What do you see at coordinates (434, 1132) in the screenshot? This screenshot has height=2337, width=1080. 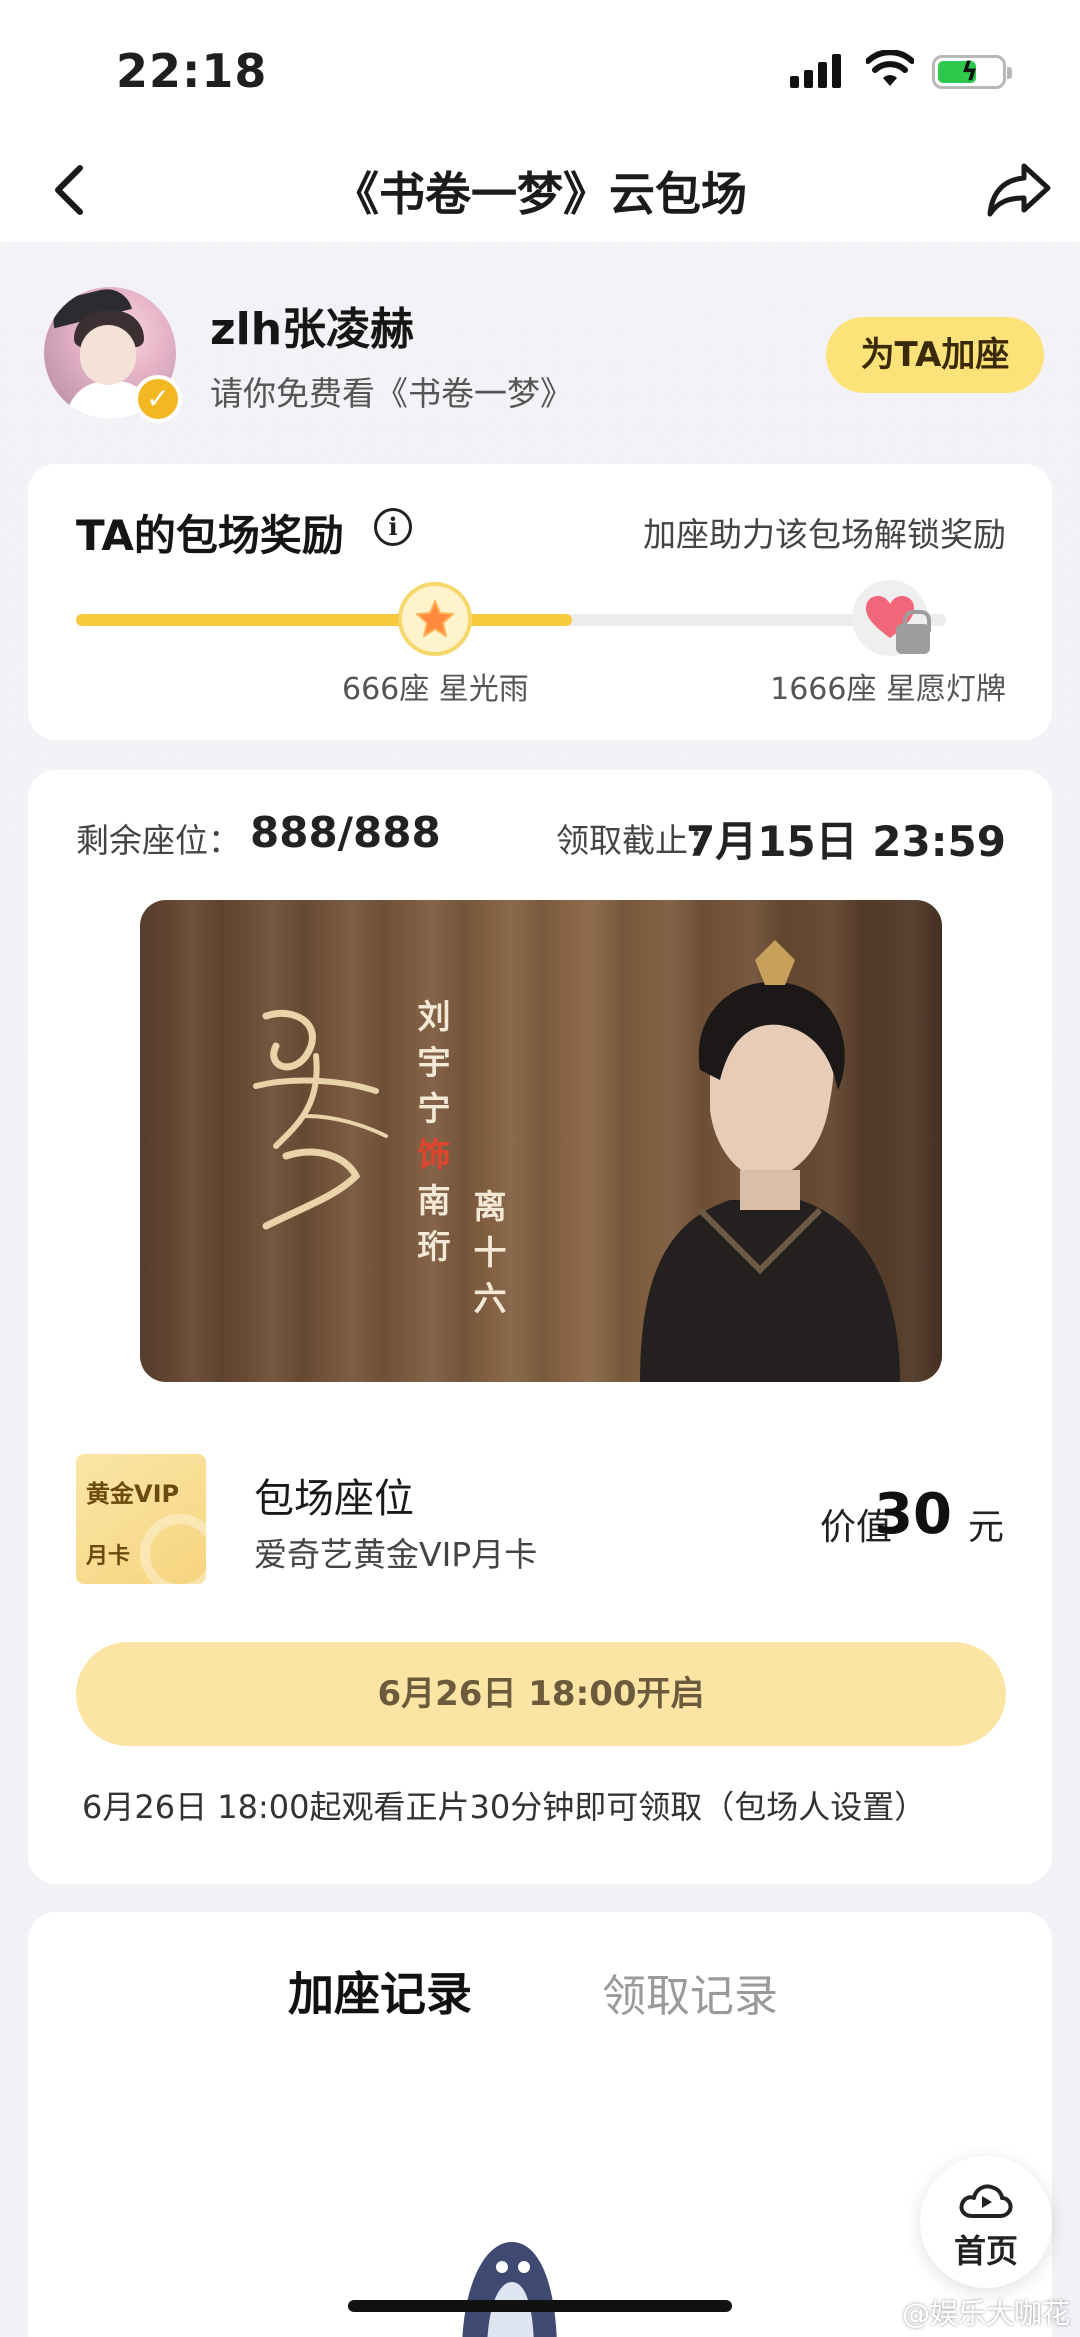 I see `poster-cast-column: 刘宇宁 饰 南珩` at bounding box center [434, 1132].